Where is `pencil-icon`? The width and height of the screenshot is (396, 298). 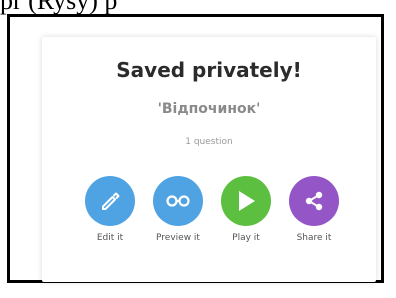
pencil-icon is located at coordinates (111, 201).